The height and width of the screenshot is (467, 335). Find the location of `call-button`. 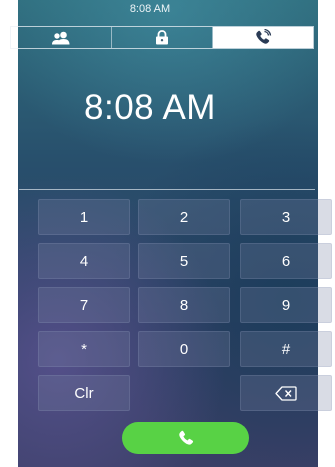

call-button is located at coordinates (185, 438).